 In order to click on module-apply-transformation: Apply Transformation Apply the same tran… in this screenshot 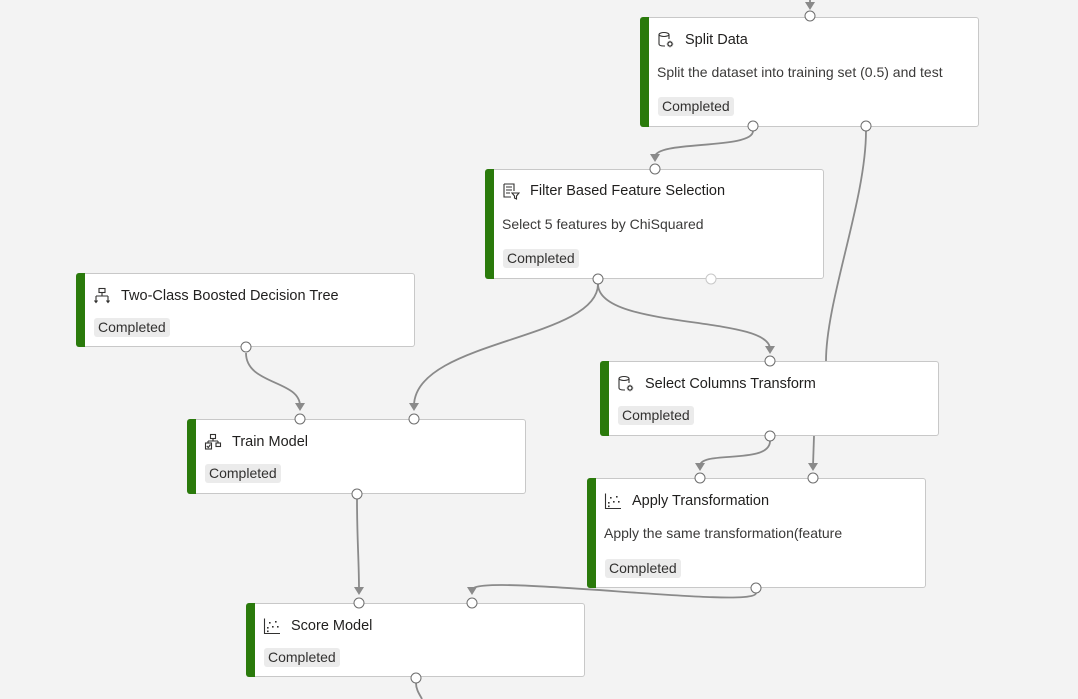, I will do `click(756, 533)`.